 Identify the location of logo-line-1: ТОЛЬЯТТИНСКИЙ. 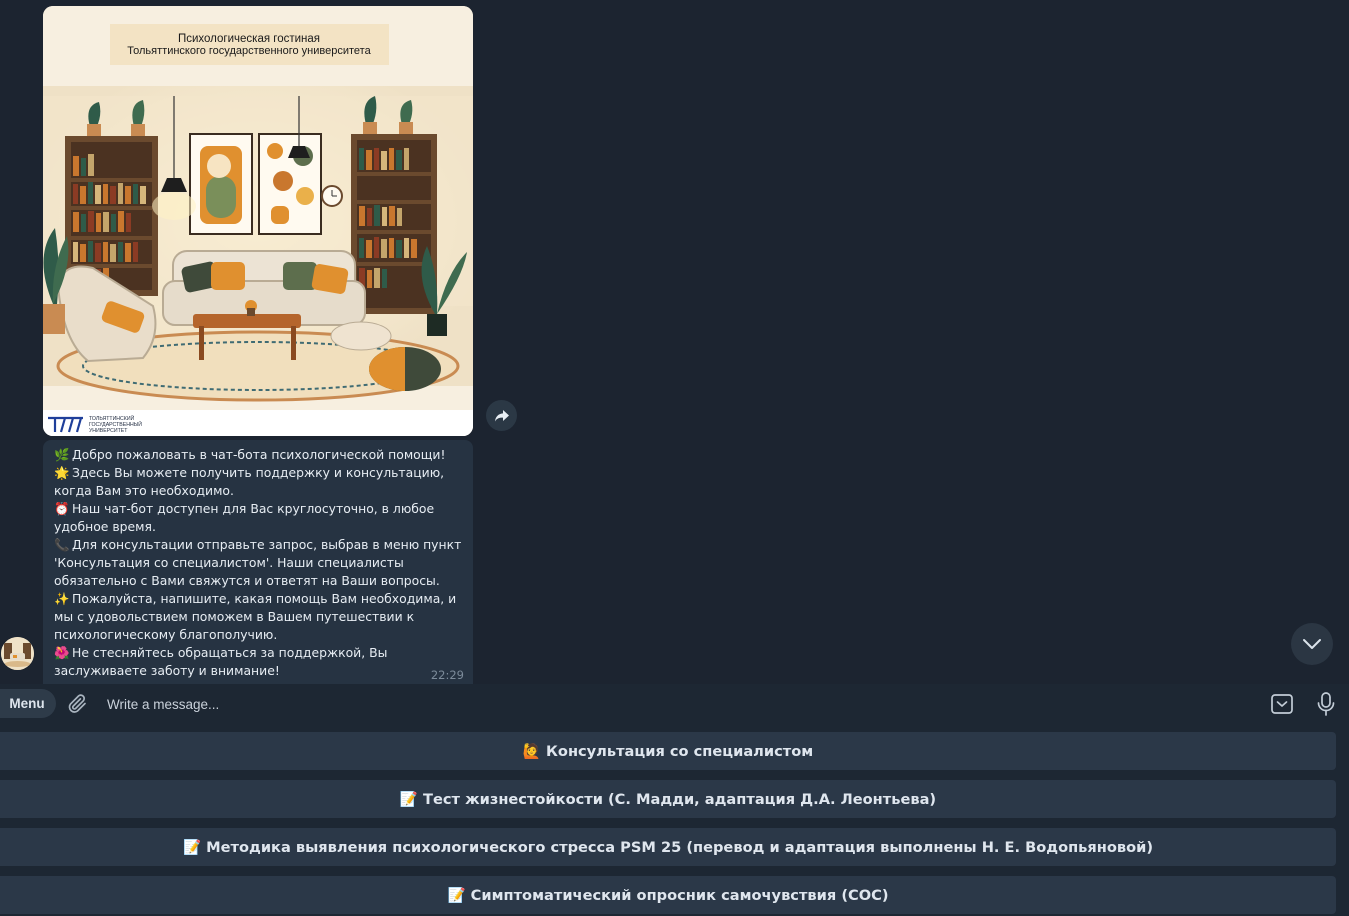
(112, 418).